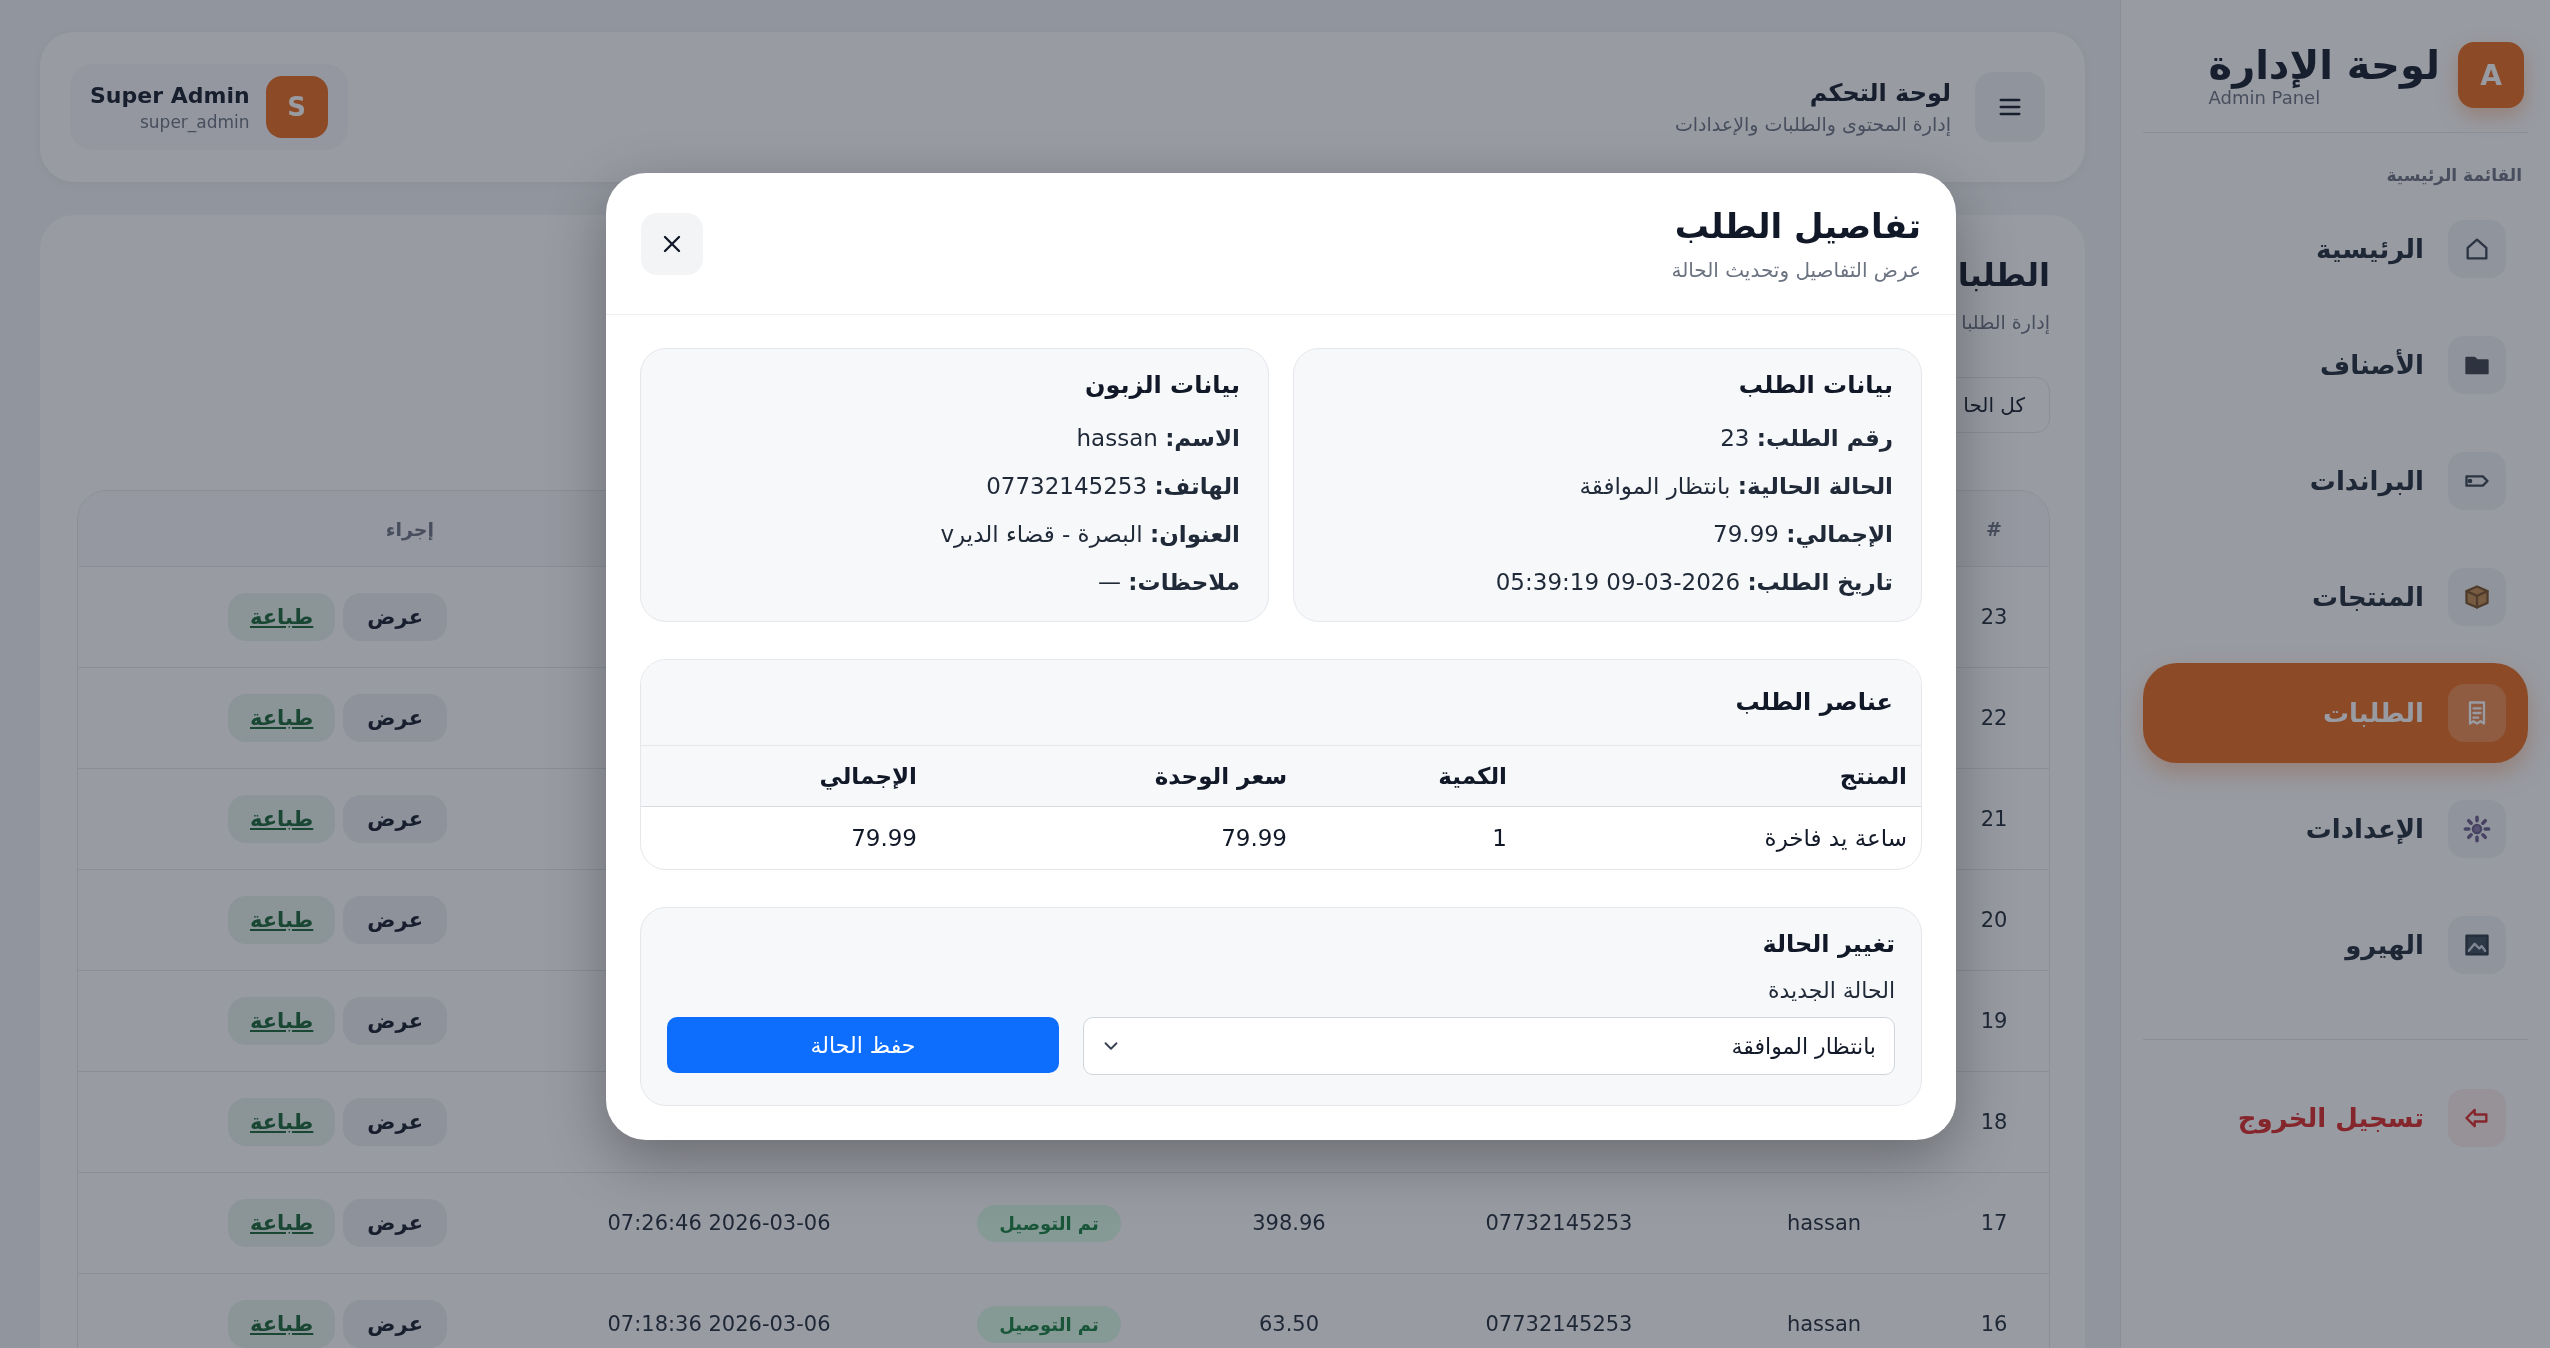 This screenshot has width=2550, height=1348. Describe the element at coordinates (2454, 176) in the screenshot. I see `section-label: القائمة الرئيسية` at that location.